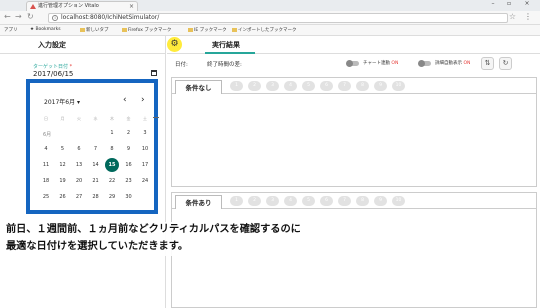 This screenshot has width=540, height=308. What do you see at coordinates (53, 67) in the screenshot?
I see `target-date-label: ターゲット日付 *` at bounding box center [53, 67].